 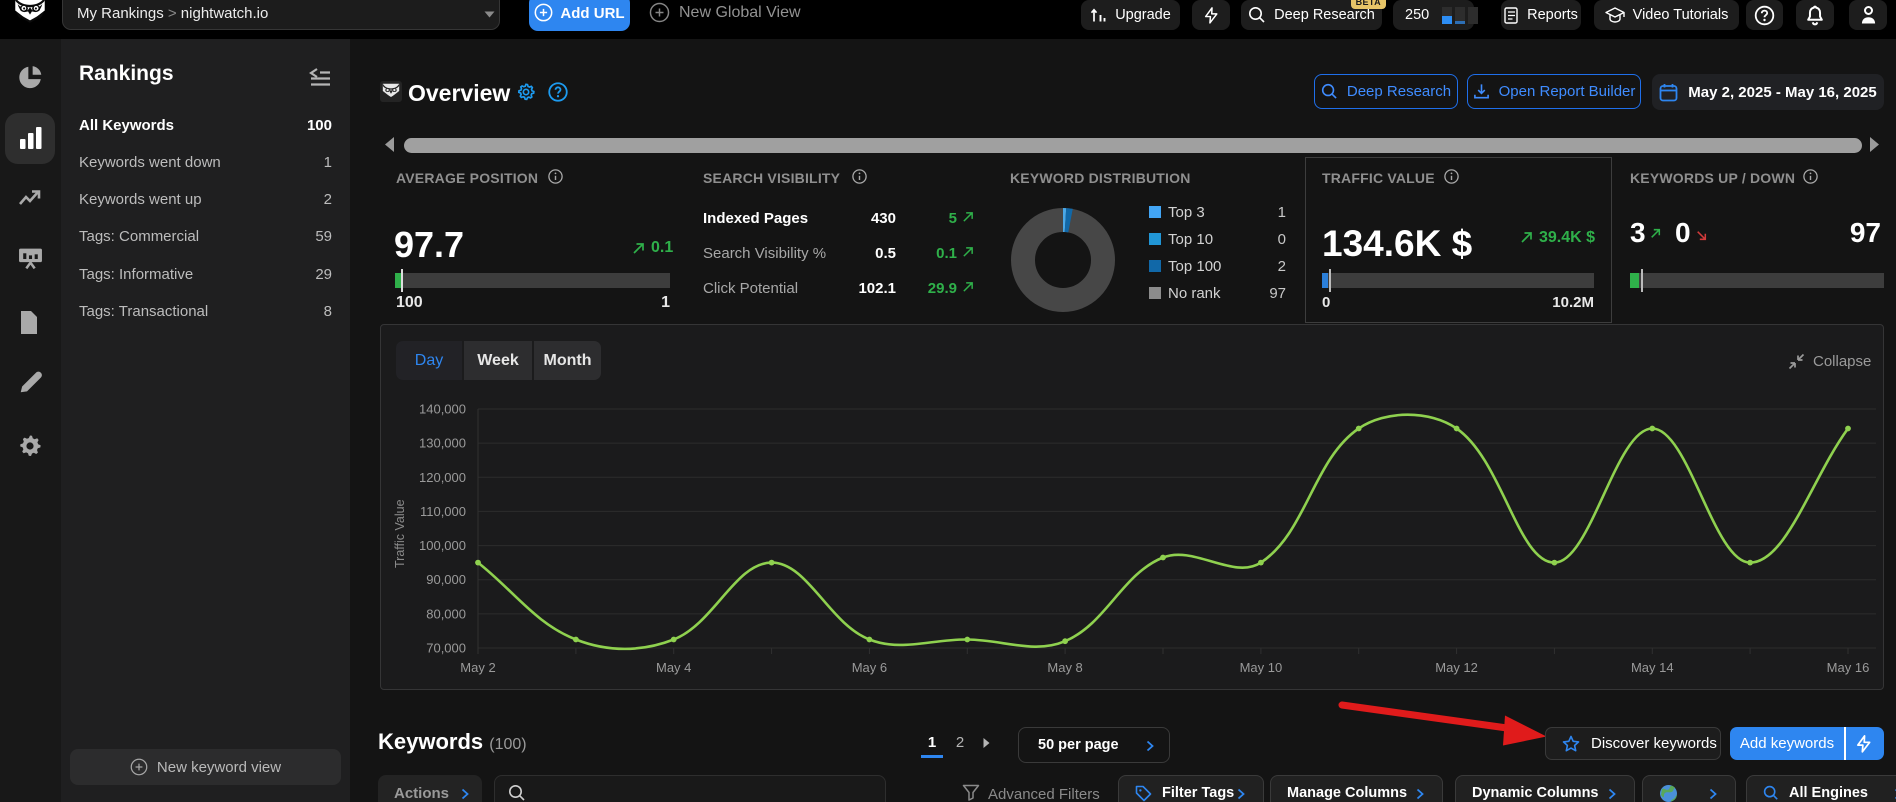 What do you see at coordinates (1652, 667) in the screenshot?
I see `svg-text: May 14` at bounding box center [1652, 667].